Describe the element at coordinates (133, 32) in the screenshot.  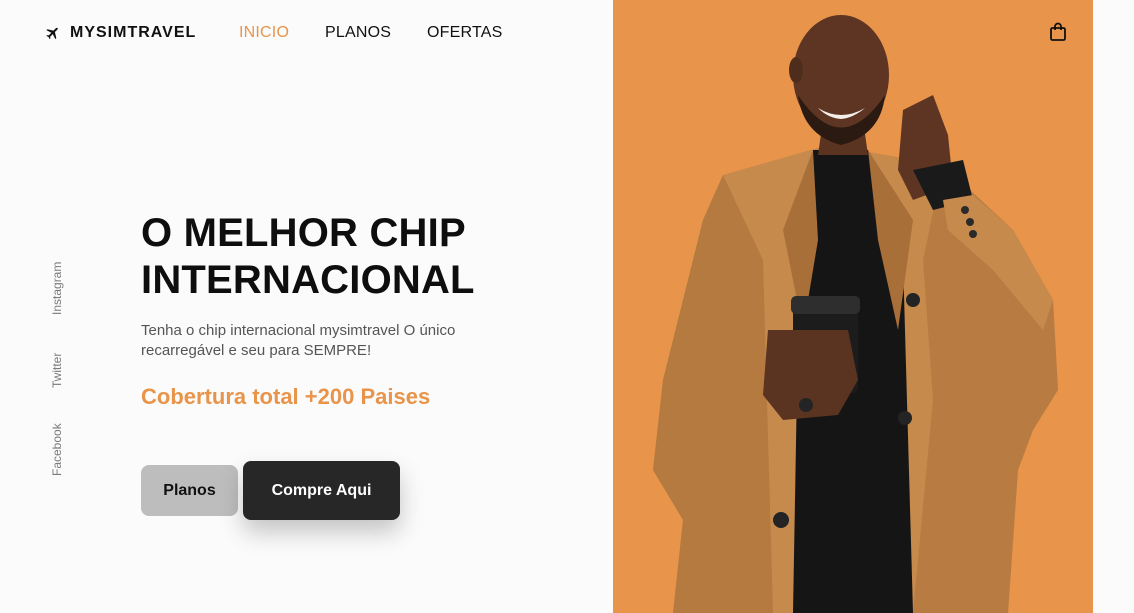
I see `brand-name: MYSIMTRAVEL` at that location.